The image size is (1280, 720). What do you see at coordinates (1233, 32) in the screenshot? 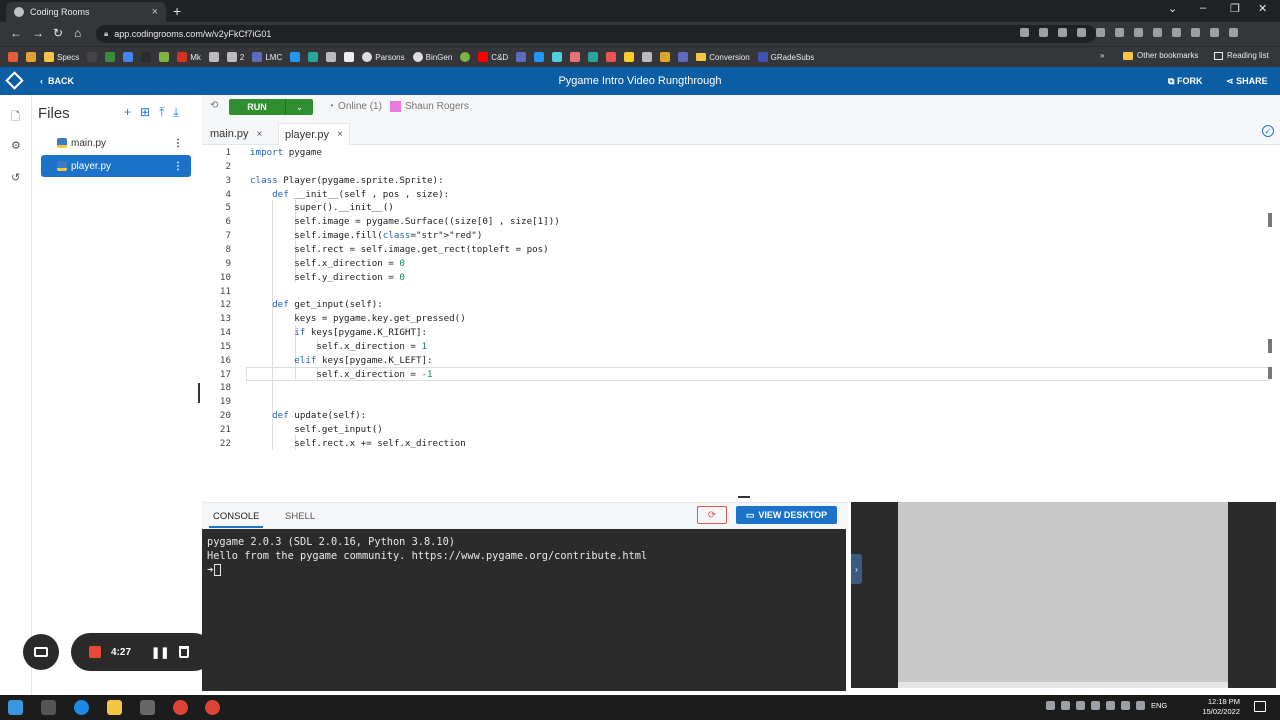
I see `browser-menu-icon` at bounding box center [1233, 32].